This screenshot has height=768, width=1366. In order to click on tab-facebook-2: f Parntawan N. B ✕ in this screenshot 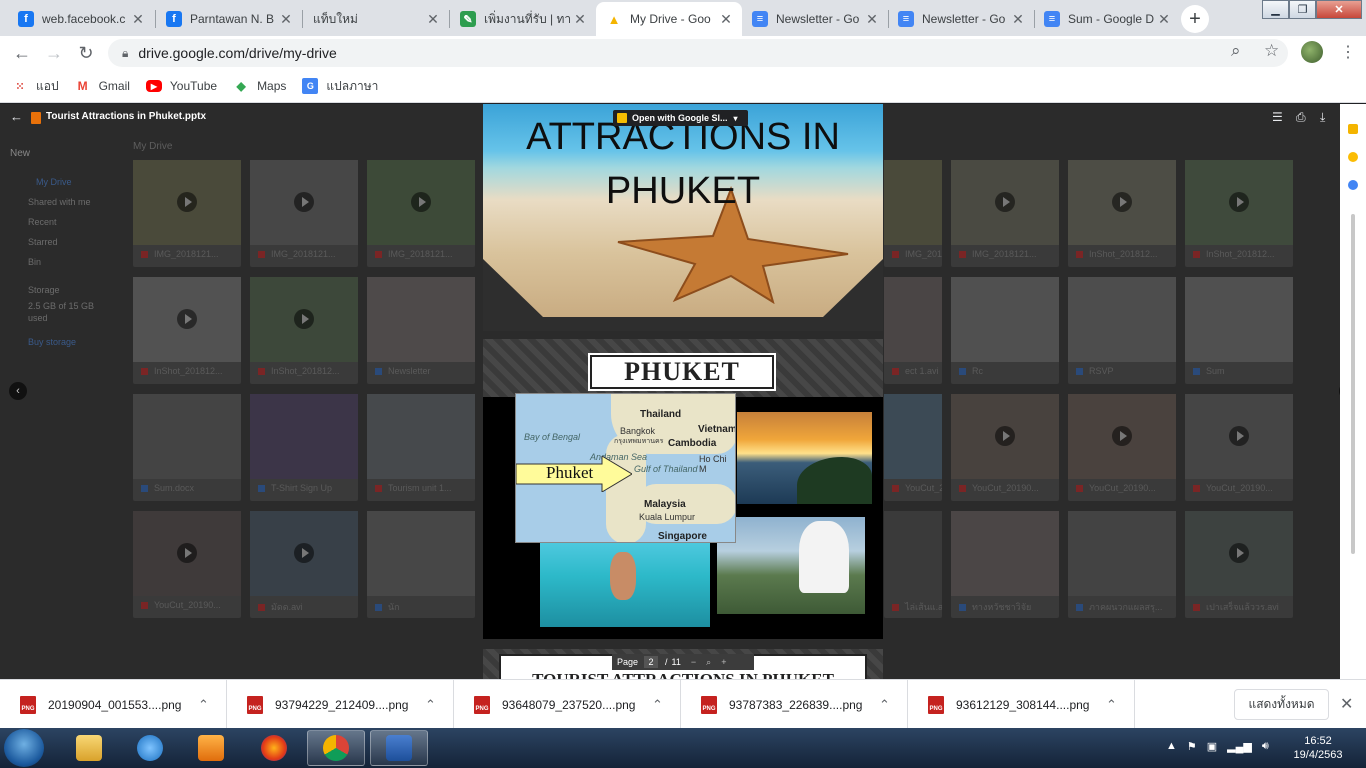, I will do `click(229, 19)`.